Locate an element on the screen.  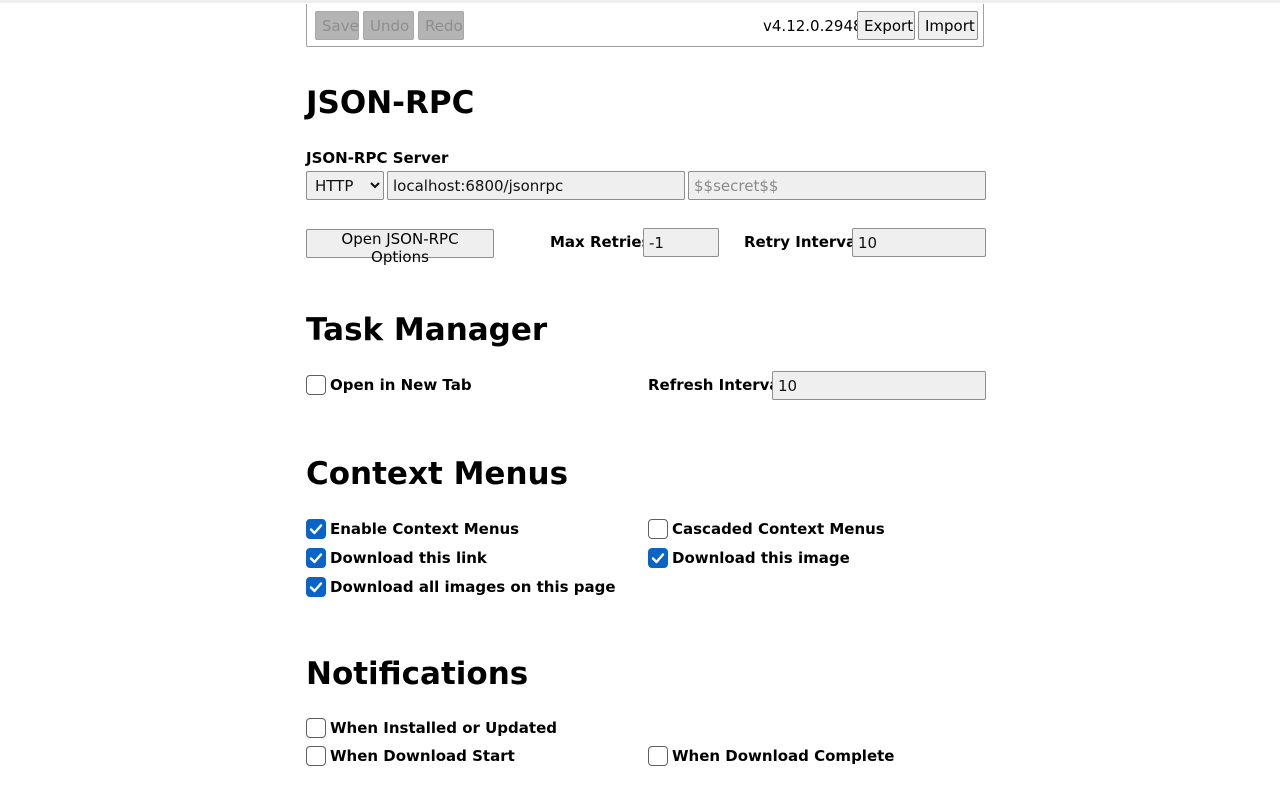
protocol-select: HTTP is located at coordinates (345, 185).